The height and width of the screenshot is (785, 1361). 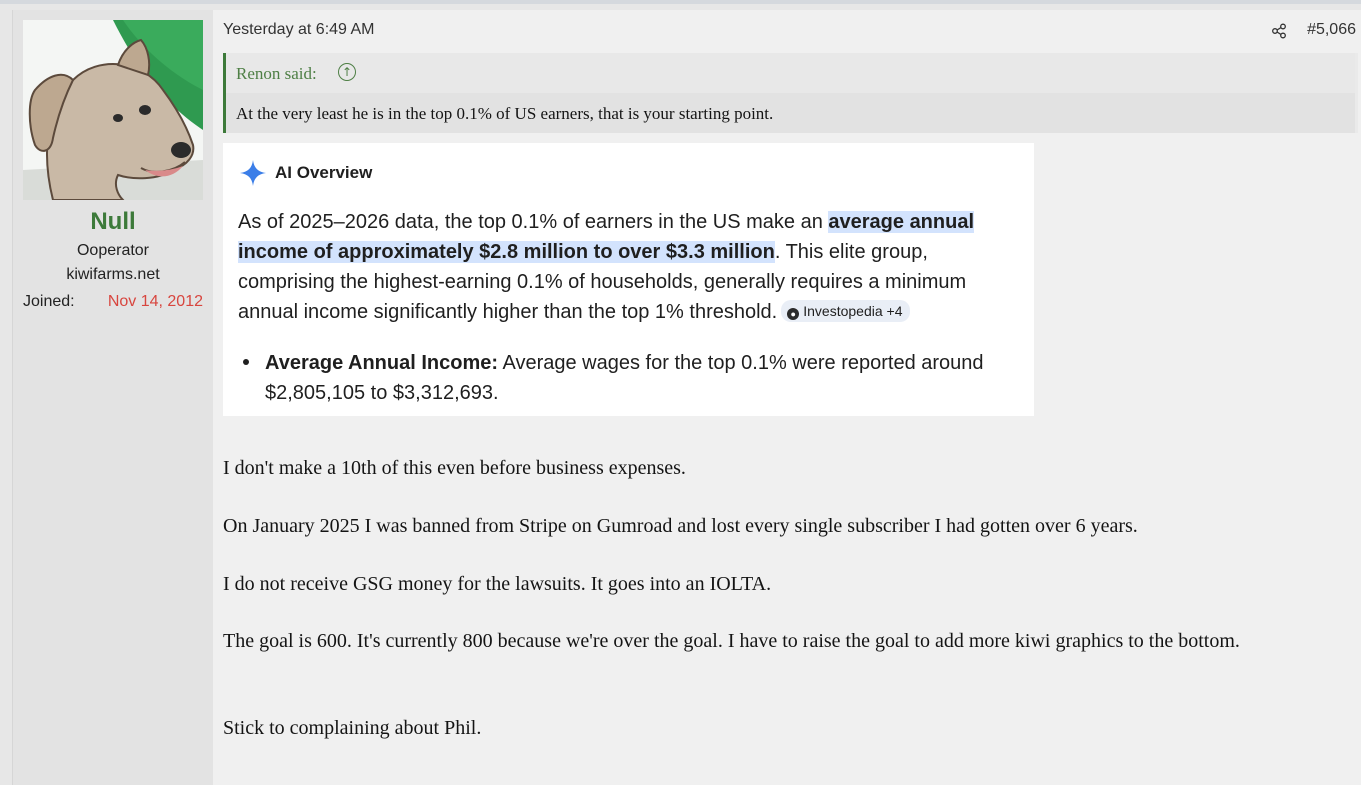 I want to click on share-icon, so click(x=1279, y=31).